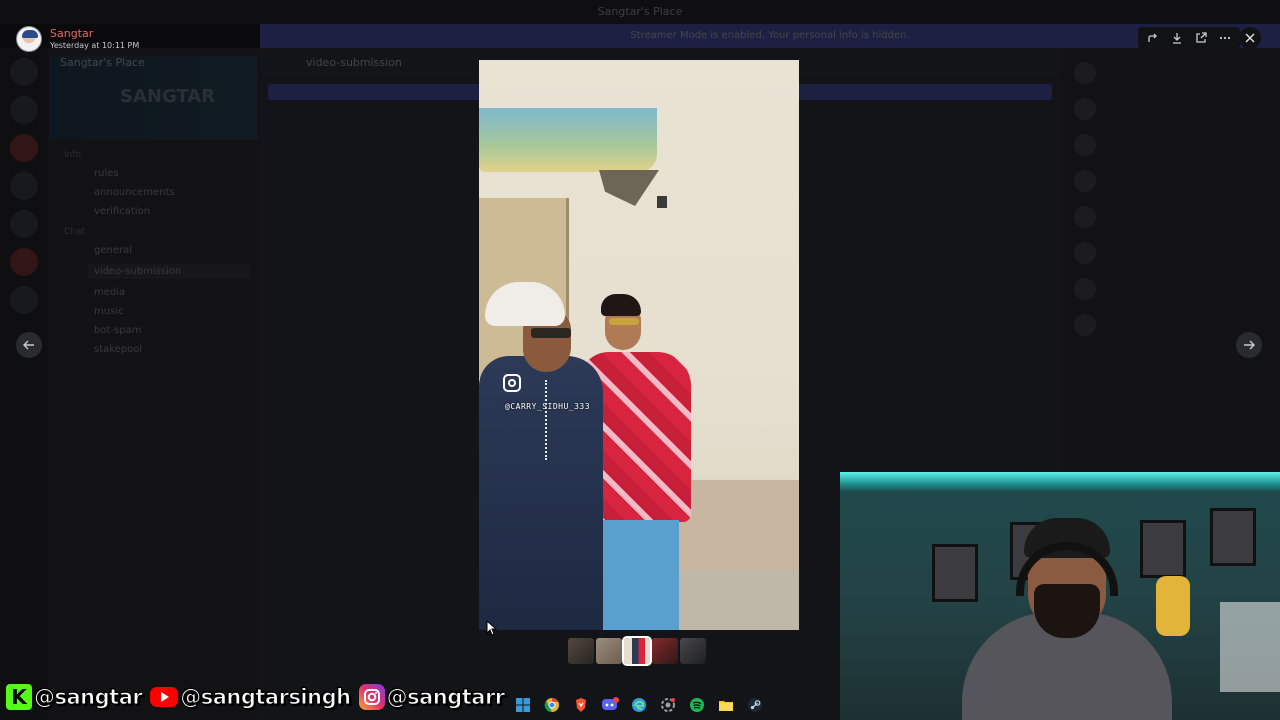 Image resolution: width=1280 pixels, height=720 pixels. What do you see at coordinates (110, 292) in the screenshot?
I see `channel-item: media` at bounding box center [110, 292].